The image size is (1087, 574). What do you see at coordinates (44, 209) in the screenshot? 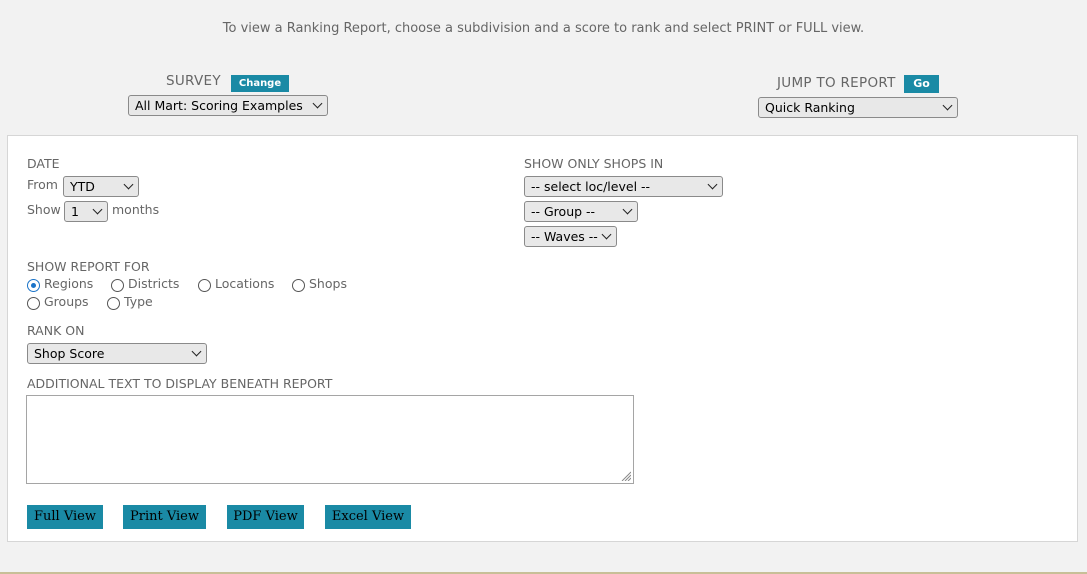
I see `show-label: Show` at bounding box center [44, 209].